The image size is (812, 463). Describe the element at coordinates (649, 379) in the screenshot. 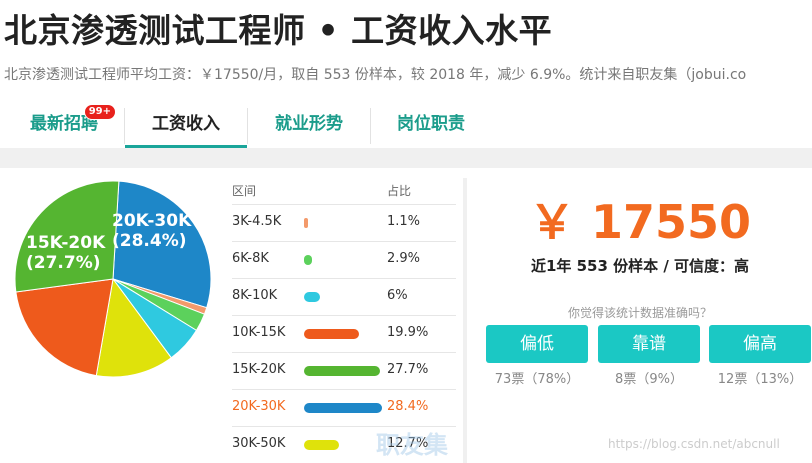

I see `vote-accurate-count: 8票（9%）` at that location.